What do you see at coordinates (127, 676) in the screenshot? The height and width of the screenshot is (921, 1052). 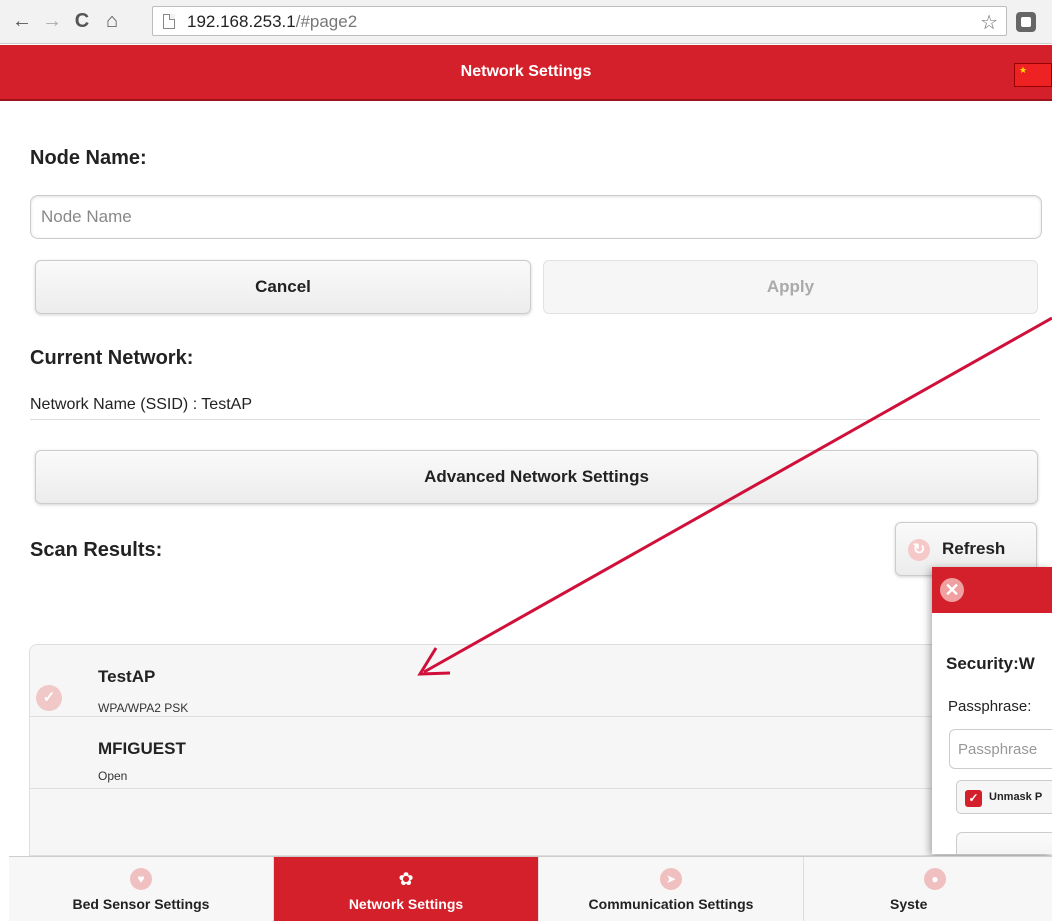 I see `network-ssid: TestAP` at bounding box center [127, 676].